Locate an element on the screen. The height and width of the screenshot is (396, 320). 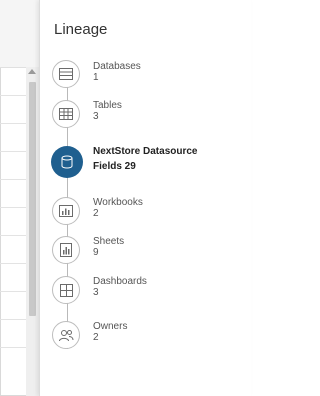
lineage-item-count: 1 is located at coordinates (96, 77).